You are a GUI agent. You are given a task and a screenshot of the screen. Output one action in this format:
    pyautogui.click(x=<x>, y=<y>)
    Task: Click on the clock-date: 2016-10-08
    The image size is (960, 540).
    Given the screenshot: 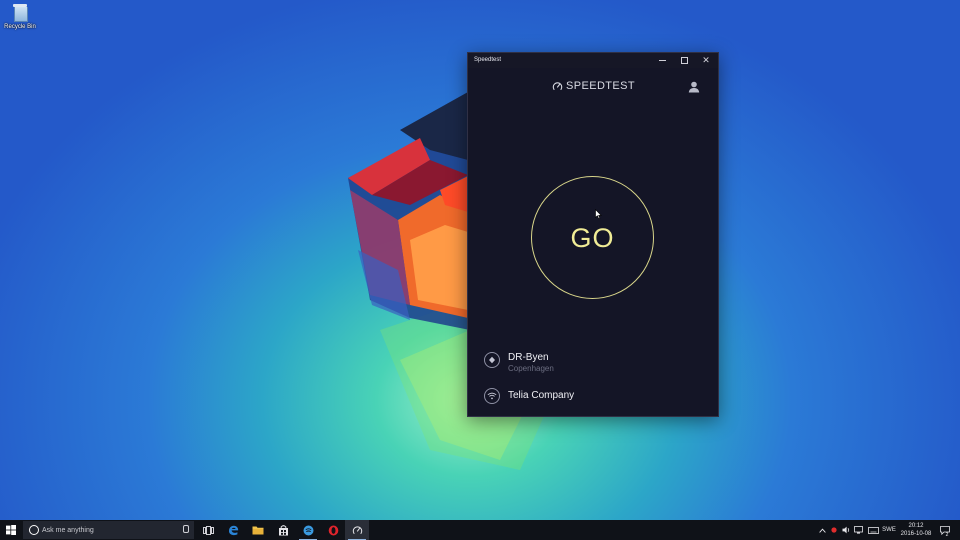 What is the action you would take?
    pyautogui.click(x=916, y=534)
    